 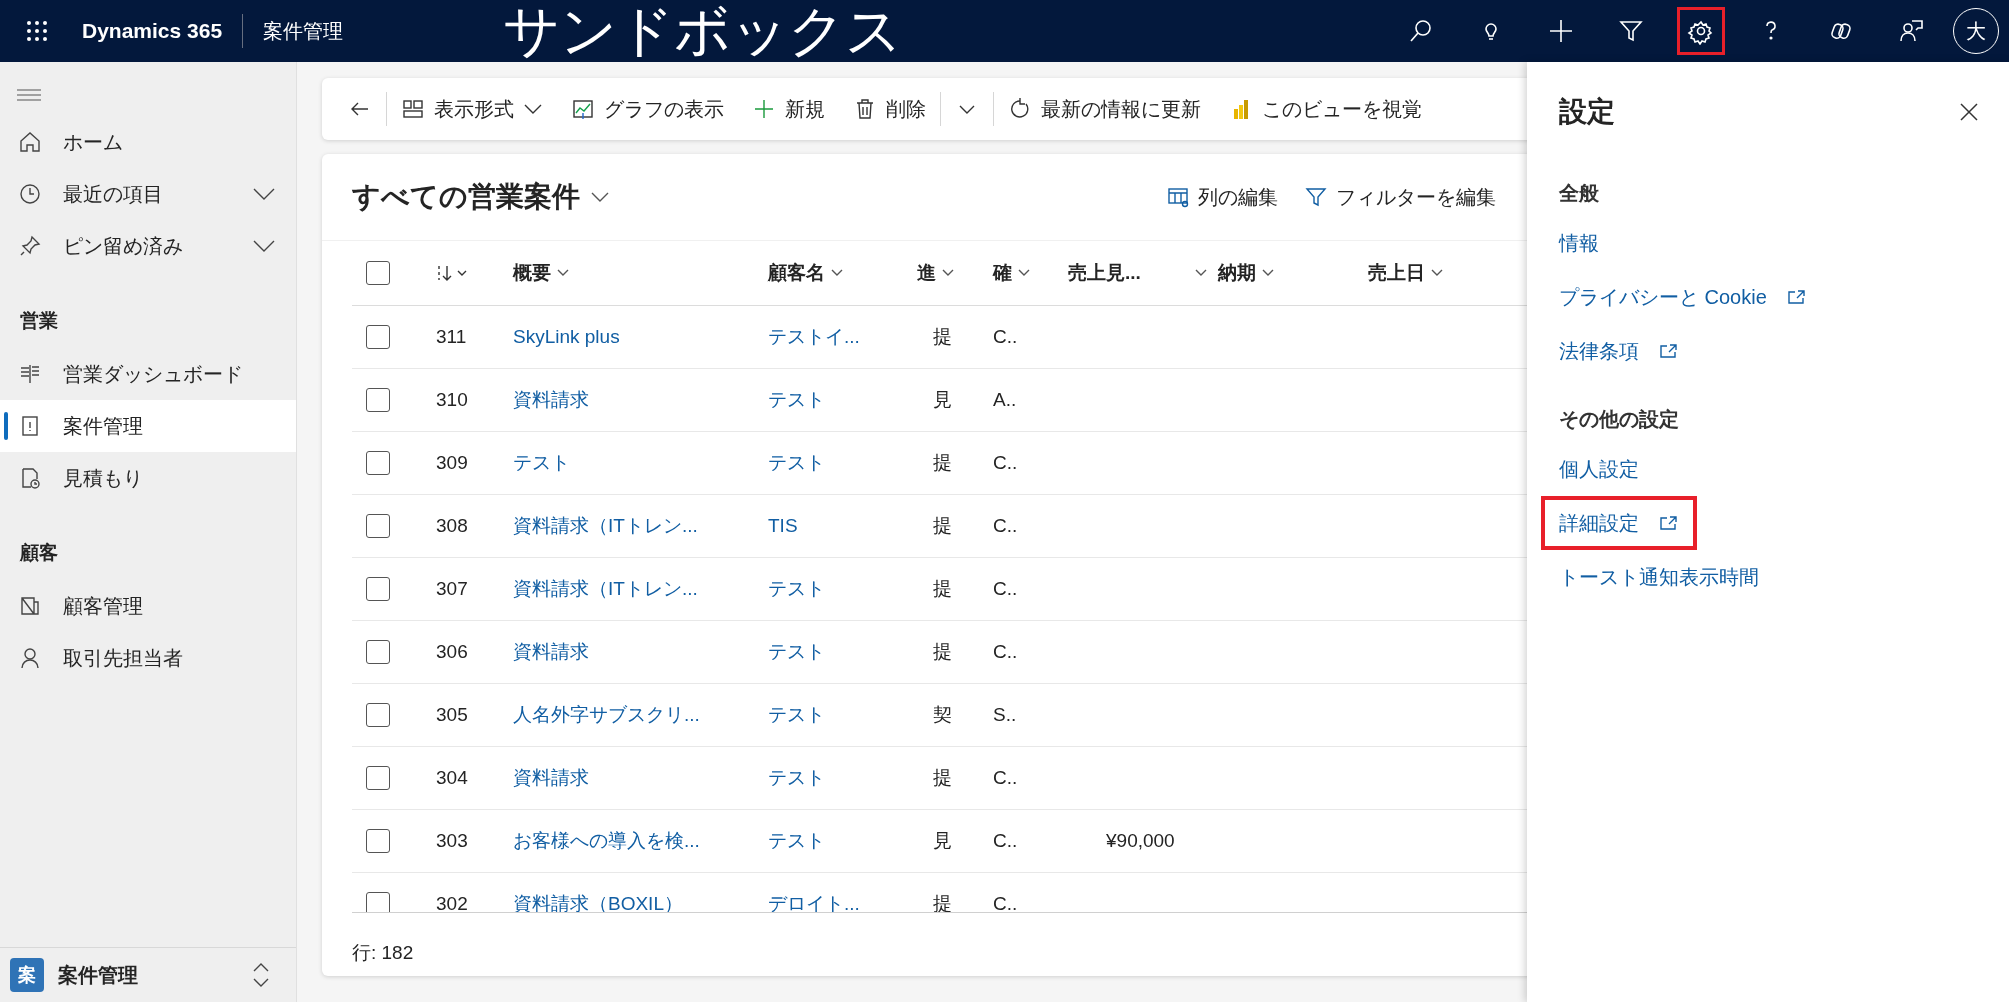 I want to click on sidebar-item: 案件管理, so click(x=148, y=426).